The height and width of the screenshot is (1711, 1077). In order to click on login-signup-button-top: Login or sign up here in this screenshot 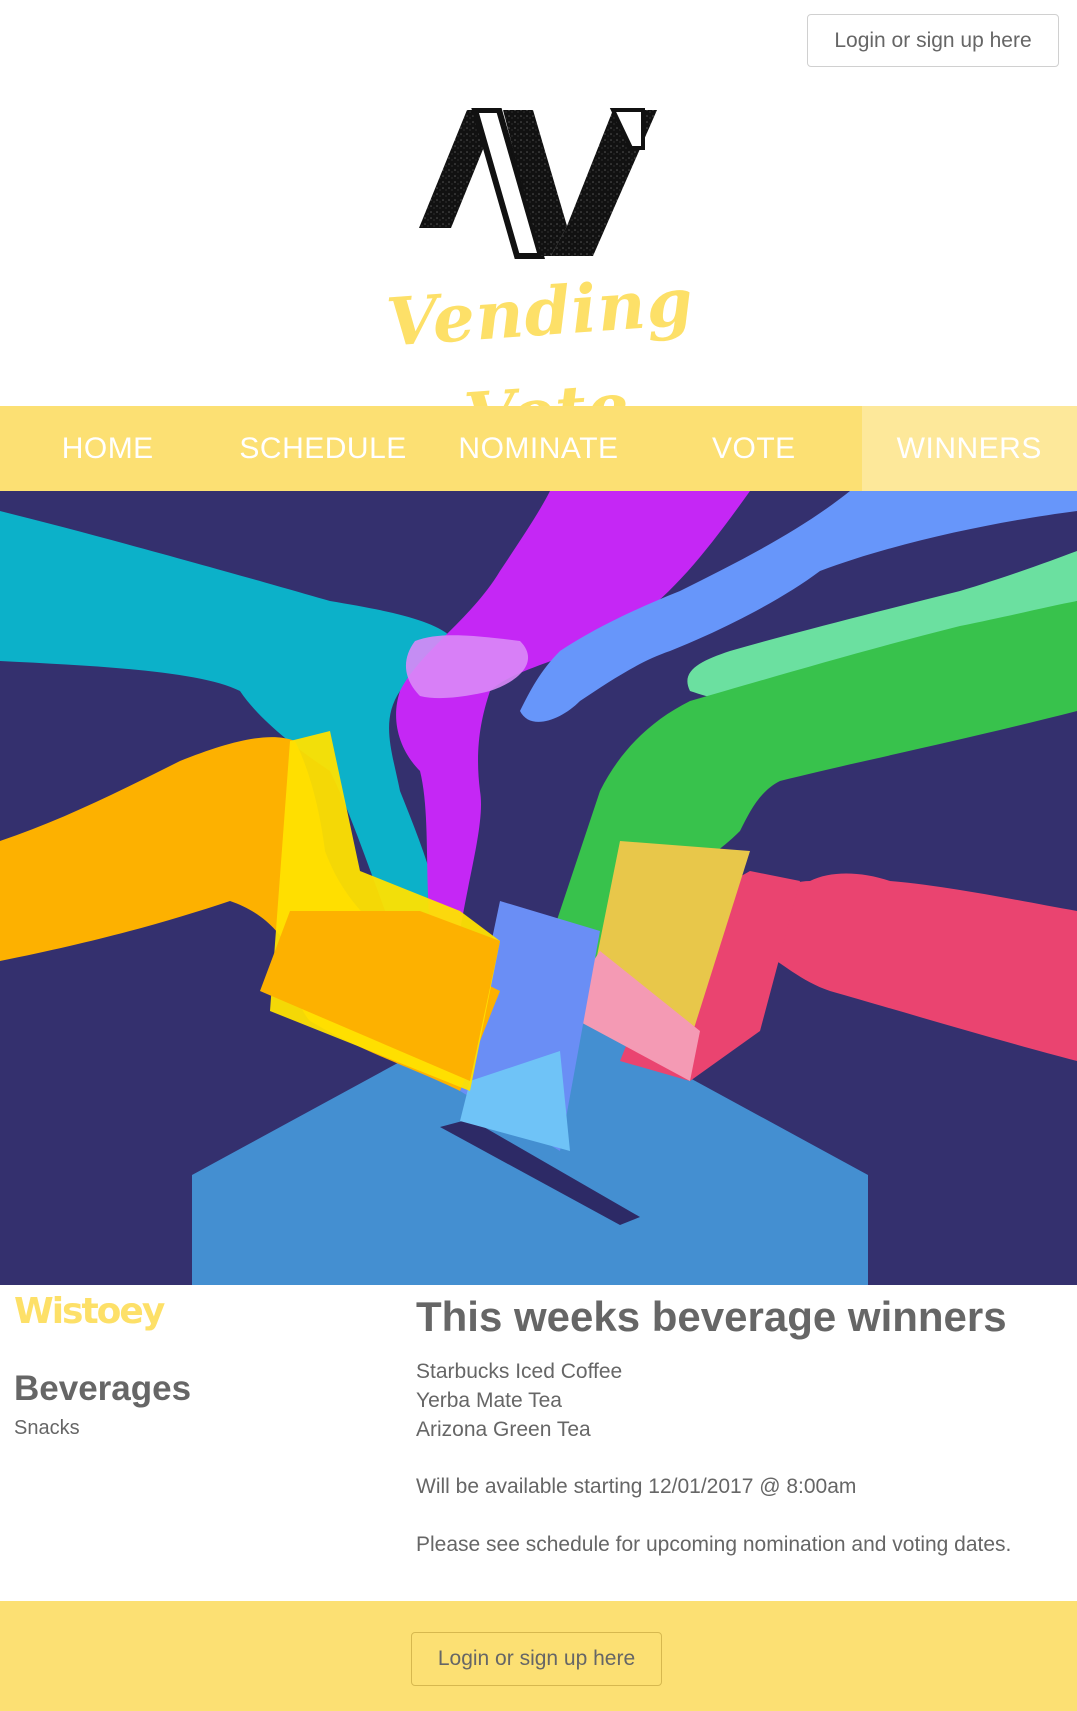, I will do `click(933, 40)`.